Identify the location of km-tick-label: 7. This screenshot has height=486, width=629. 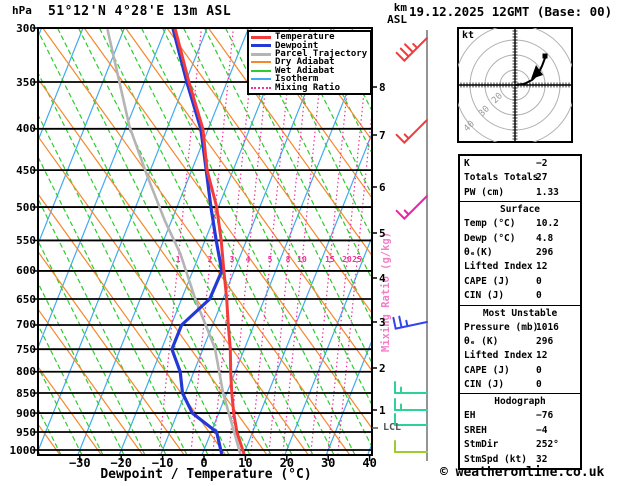
(382, 135).